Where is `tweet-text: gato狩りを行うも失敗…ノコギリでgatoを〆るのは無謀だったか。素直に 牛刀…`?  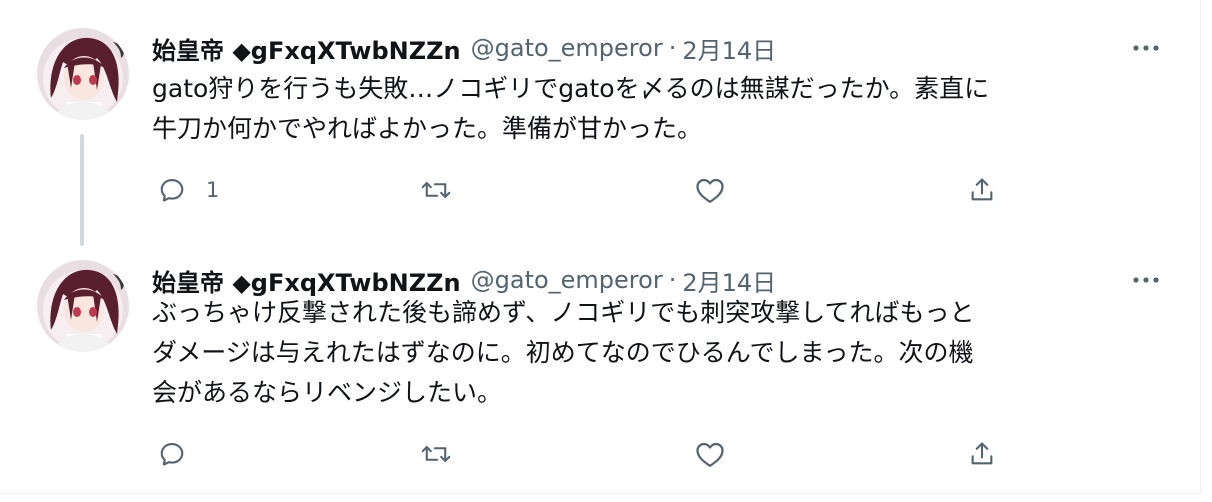
tweet-text: gato狩りを行うも失敗…ノコギリでgatoを〆るのは無謀だったか。素直に 牛刀… is located at coordinates (571, 108).